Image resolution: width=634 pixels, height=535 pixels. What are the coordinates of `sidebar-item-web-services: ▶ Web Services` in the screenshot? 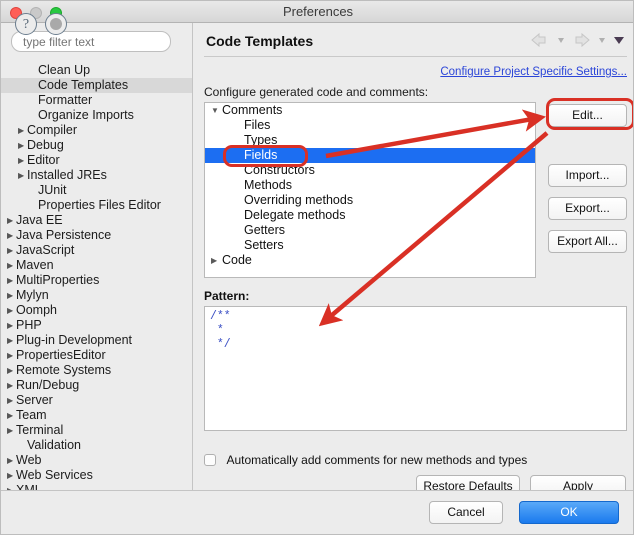 It's located at (97, 475).